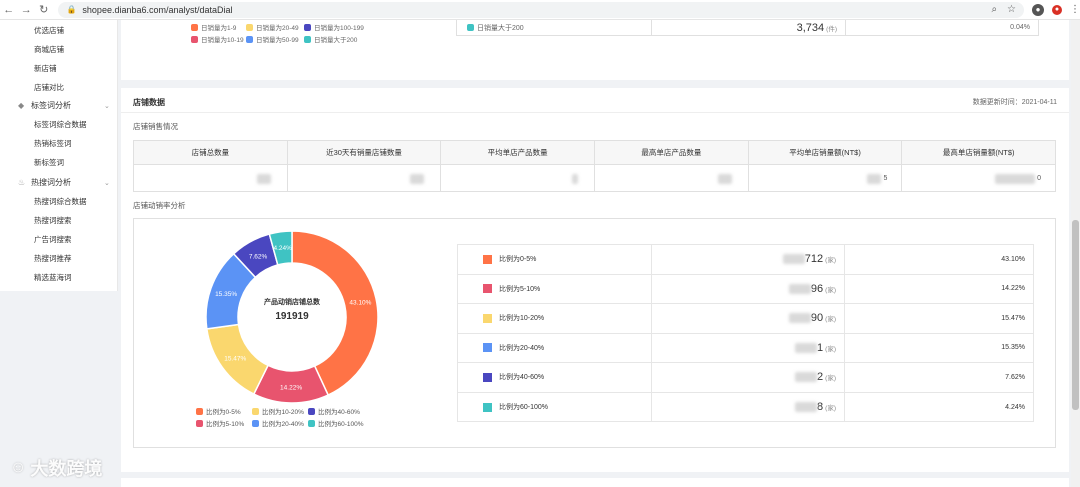  What do you see at coordinates (470, 27) in the screenshot?
I see `row-swatch` at bounding box center [470, 27].